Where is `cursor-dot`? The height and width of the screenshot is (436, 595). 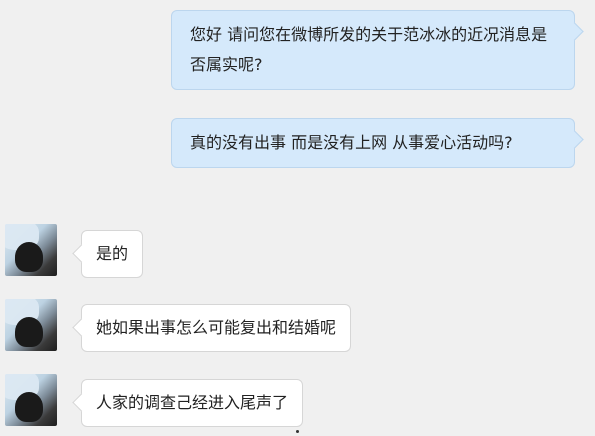 cursor-dot is located at coordinates (297, 431).